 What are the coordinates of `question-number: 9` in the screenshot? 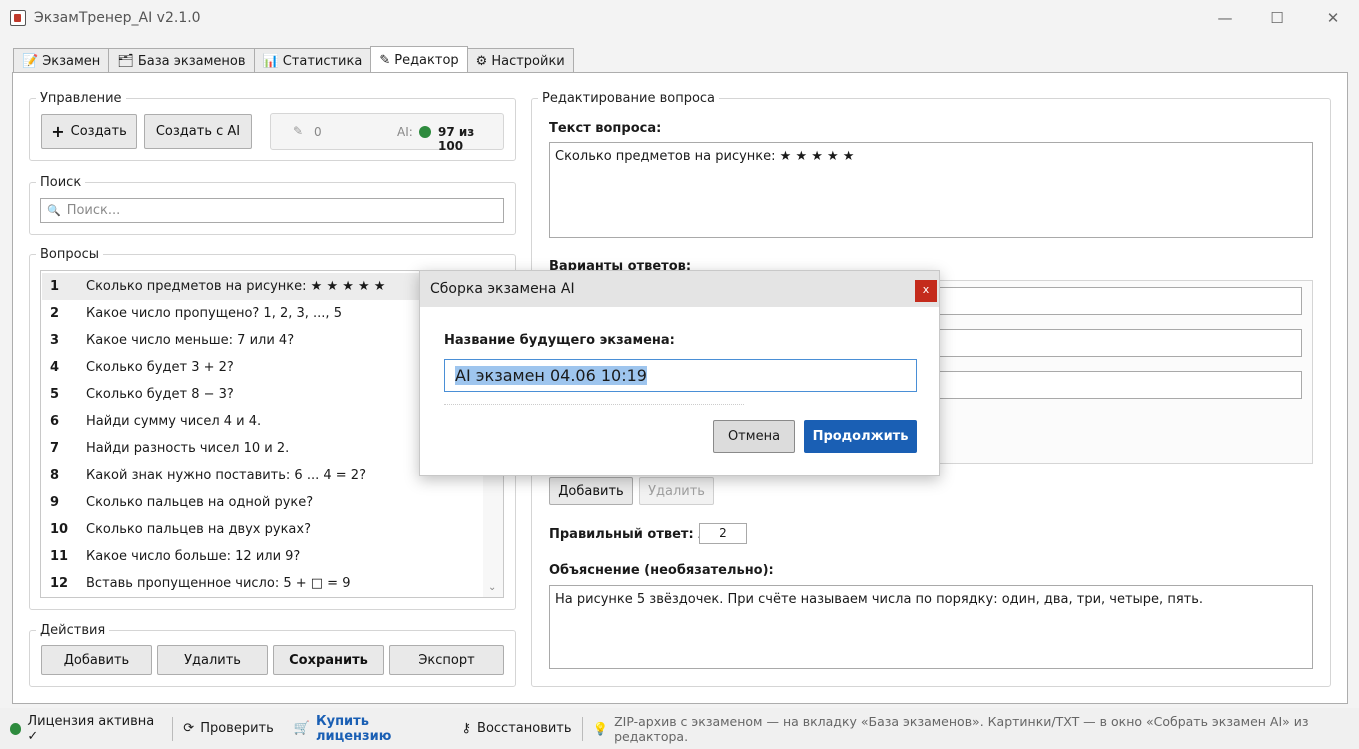 It's located at (55, 502).